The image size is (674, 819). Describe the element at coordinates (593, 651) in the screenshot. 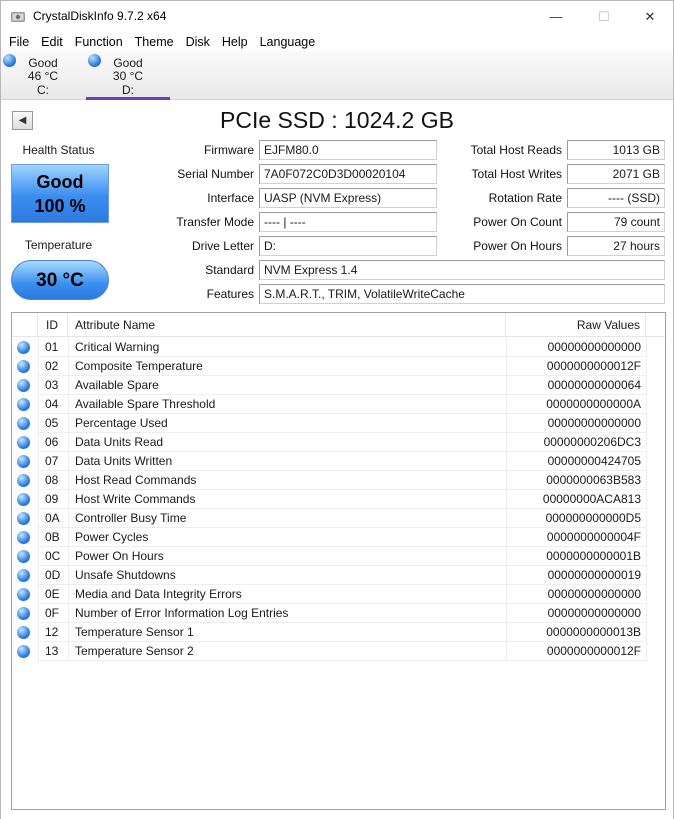

I see `attribute-raw-value: 0000000000012F` at that location.